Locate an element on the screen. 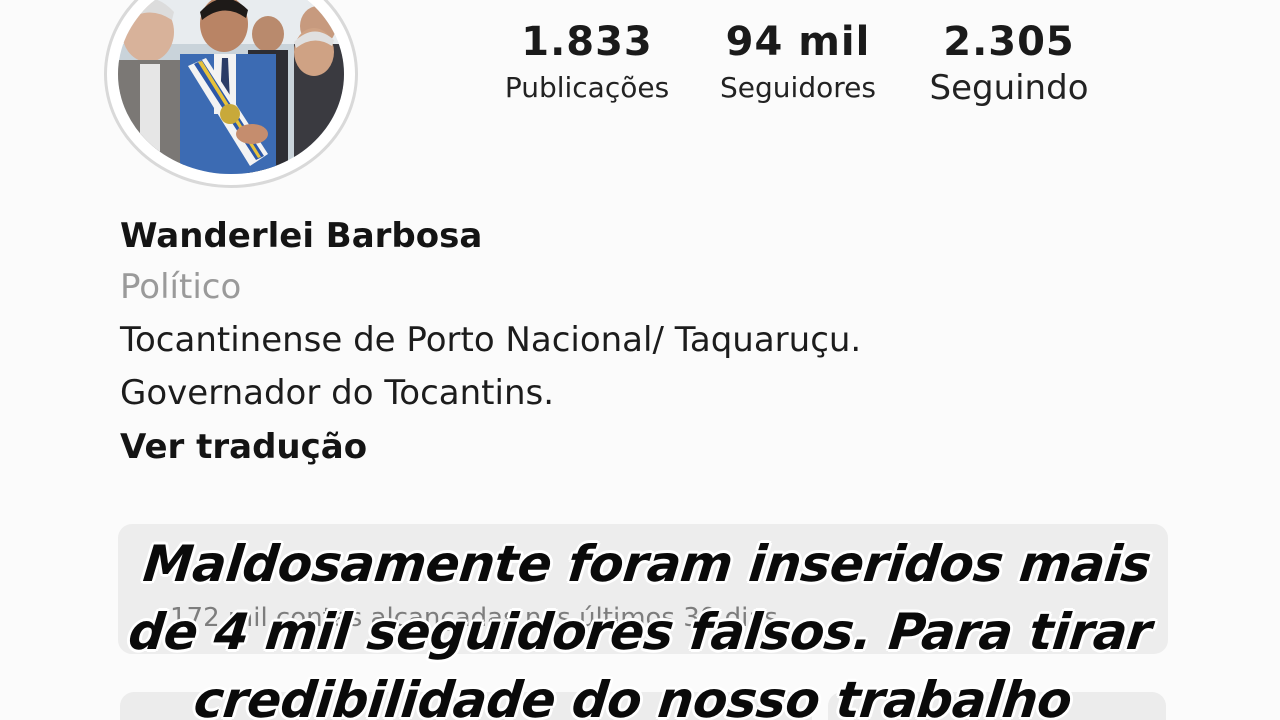 The width and height of the screenshot is (1280, 720). posts-stat: 1.833 Publicações is located at coordinates (587, 62).